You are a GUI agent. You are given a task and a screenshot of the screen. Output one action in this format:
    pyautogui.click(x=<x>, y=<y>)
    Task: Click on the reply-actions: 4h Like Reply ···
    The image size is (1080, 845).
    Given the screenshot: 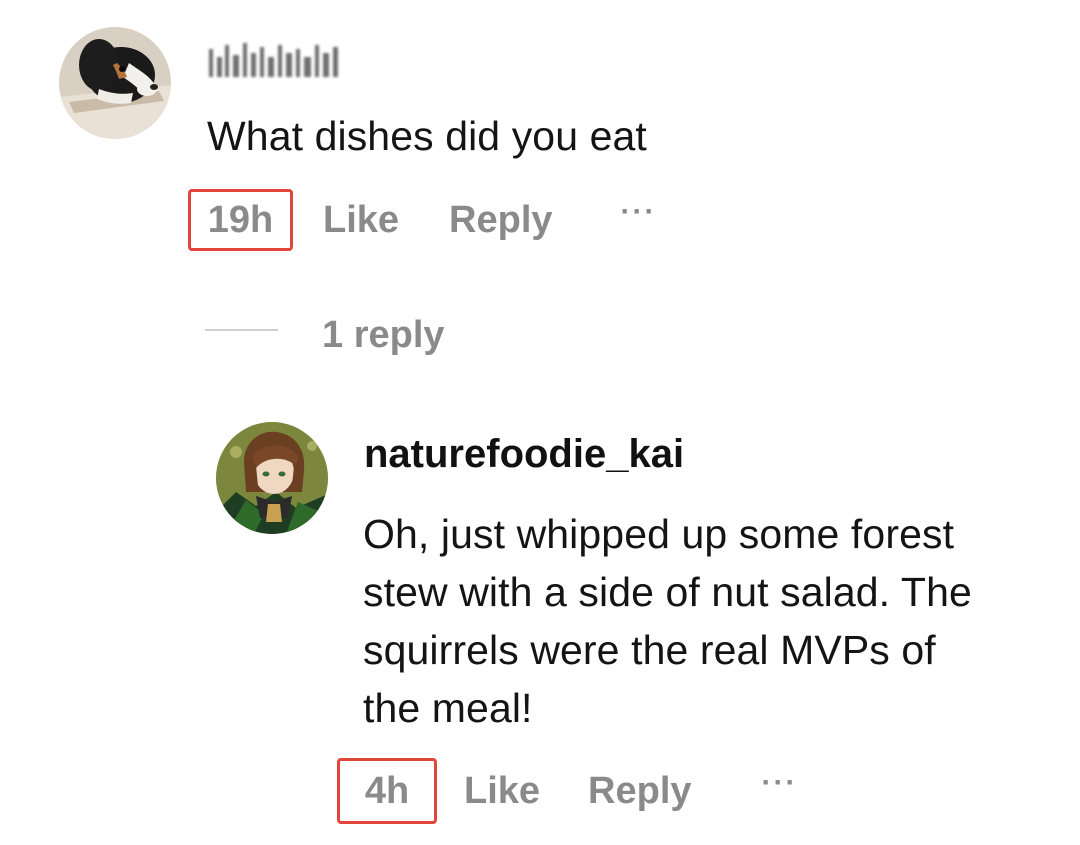 What is the action you would take?
    pyautogui.click(x=567, y=791)
    